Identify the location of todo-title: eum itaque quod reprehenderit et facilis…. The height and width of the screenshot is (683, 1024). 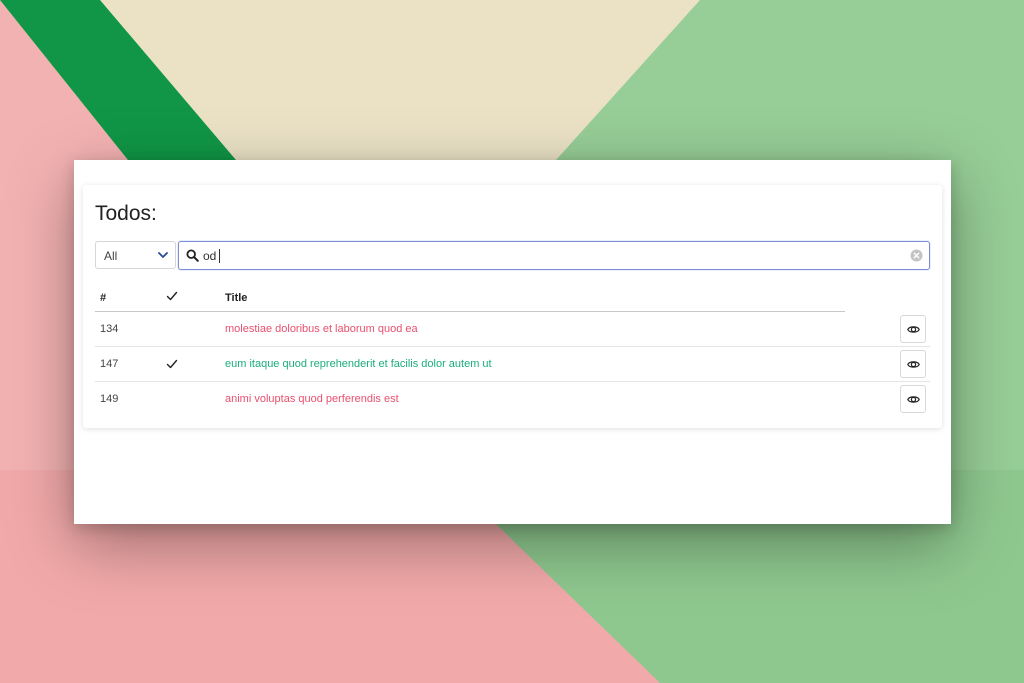
(358, 364).